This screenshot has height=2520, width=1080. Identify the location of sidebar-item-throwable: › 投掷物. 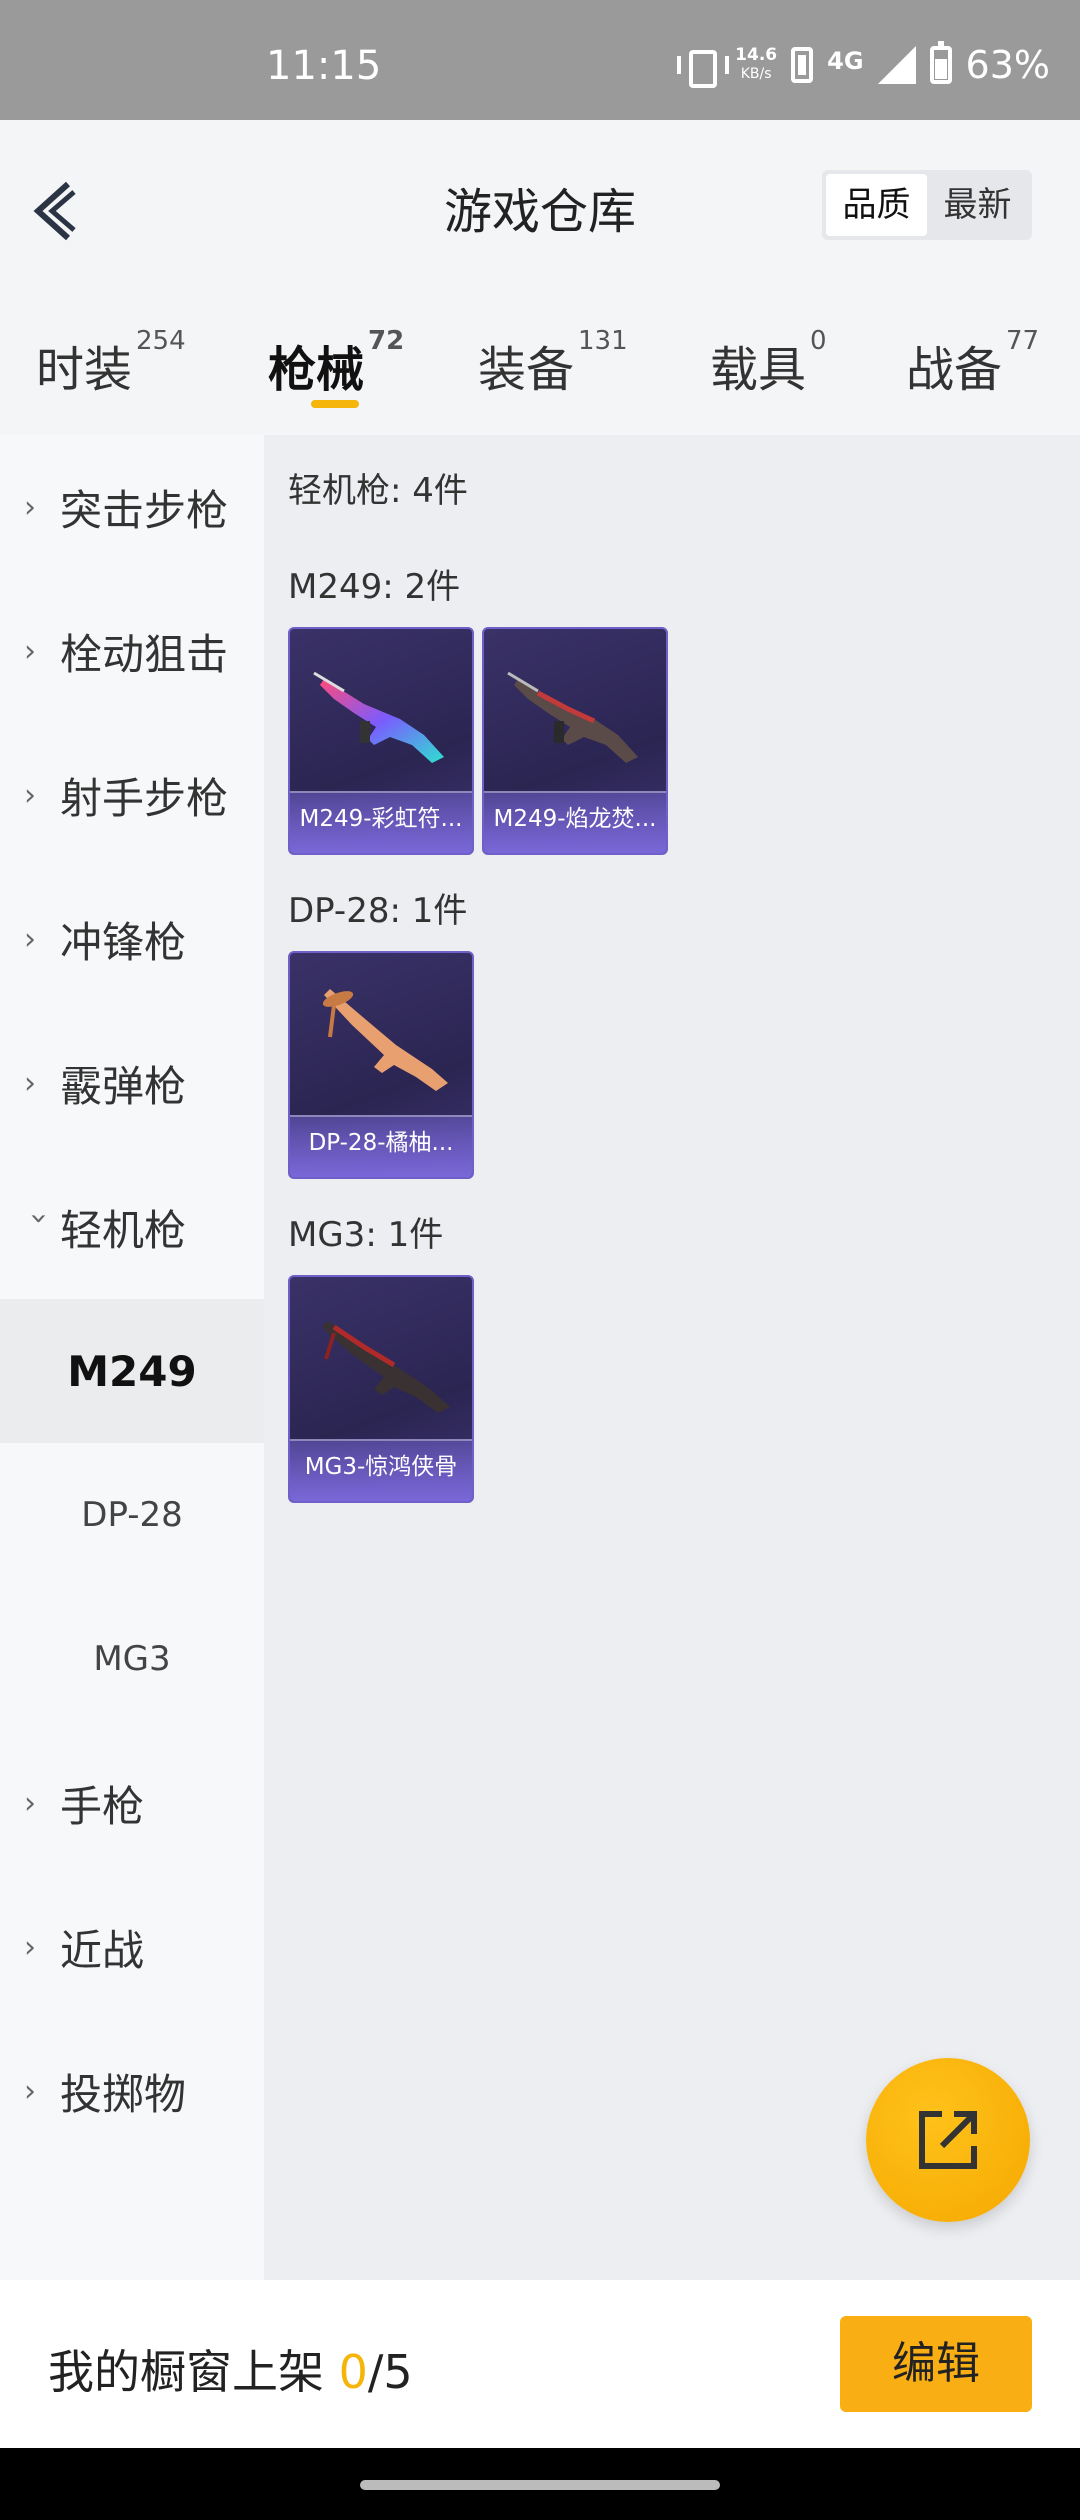
(132, 2091).